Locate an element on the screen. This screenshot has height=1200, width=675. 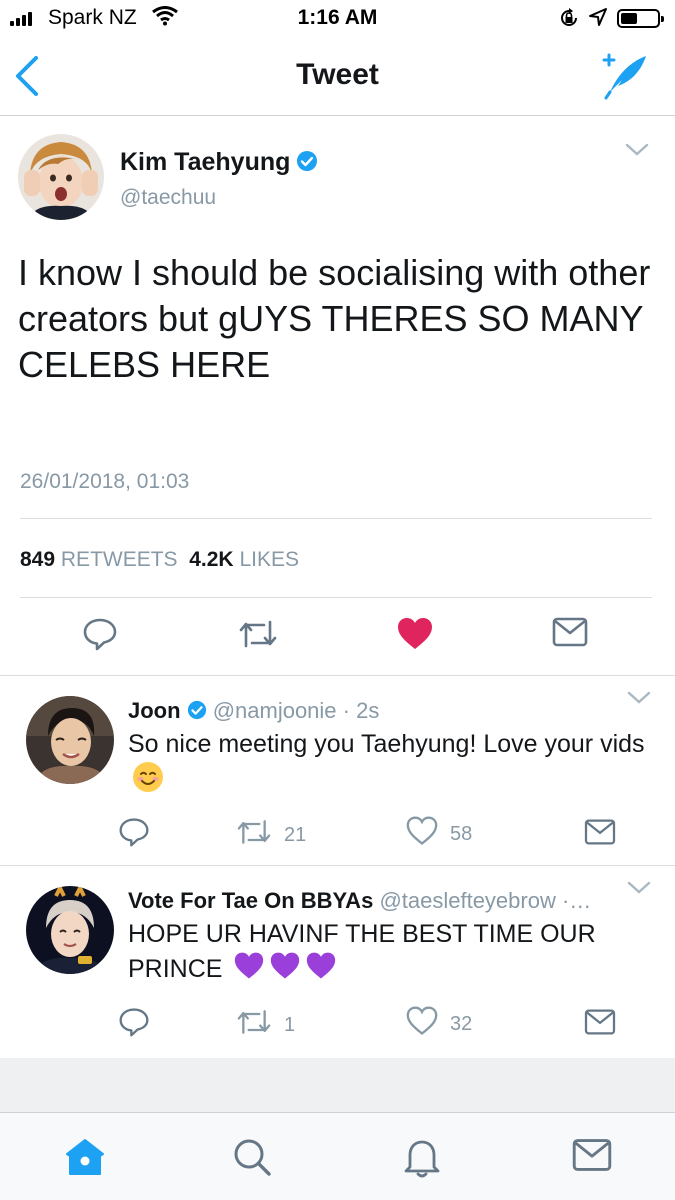
like-count: 32 is located at coordinates (461, 1023).